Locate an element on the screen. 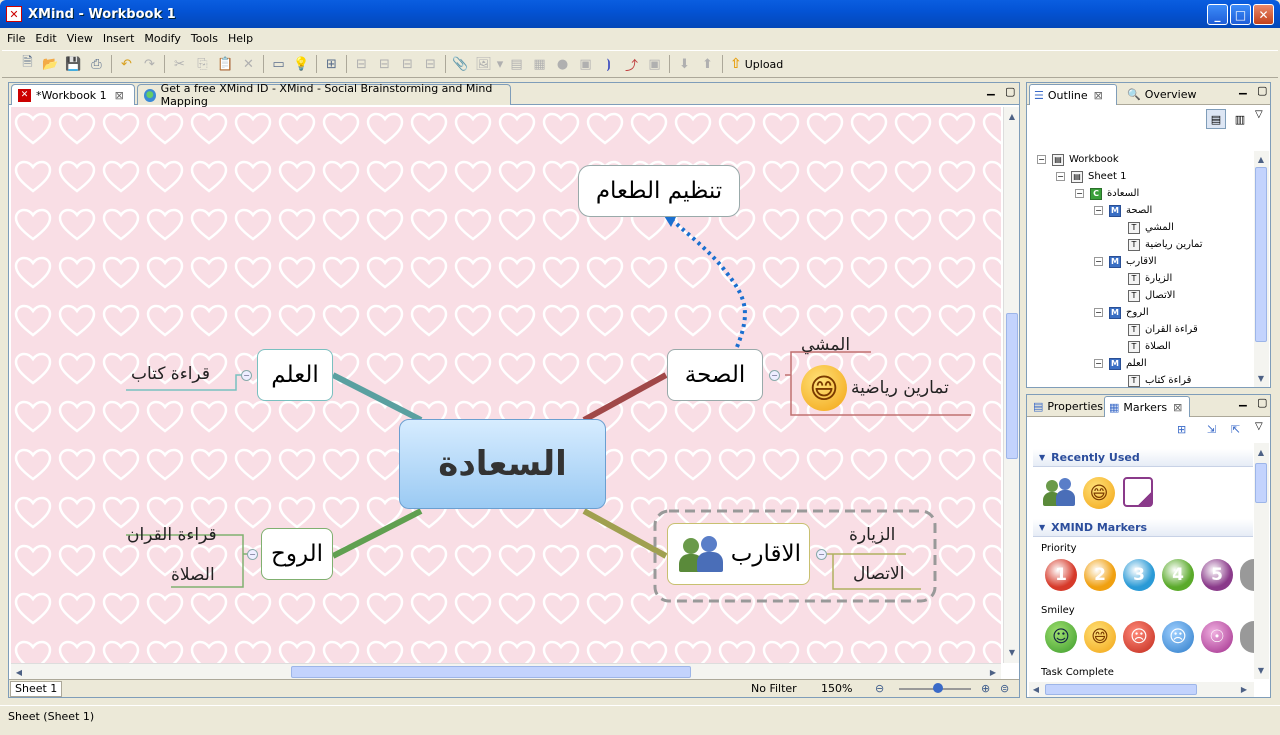  outline-scroll-thumb is located at coordinates (1261, 254).